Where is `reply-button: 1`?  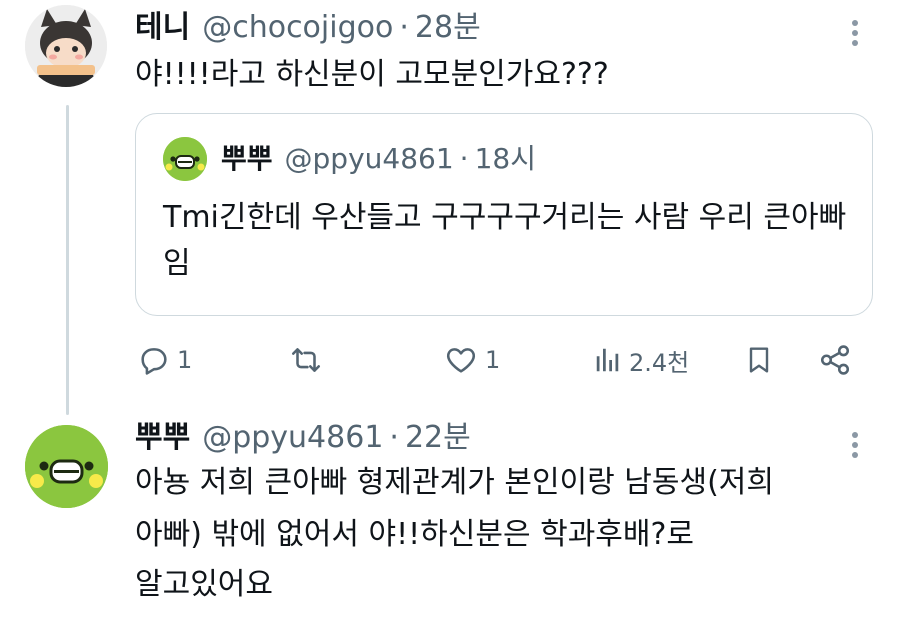 reply-button: 1 is located at coordinates (164, 360).